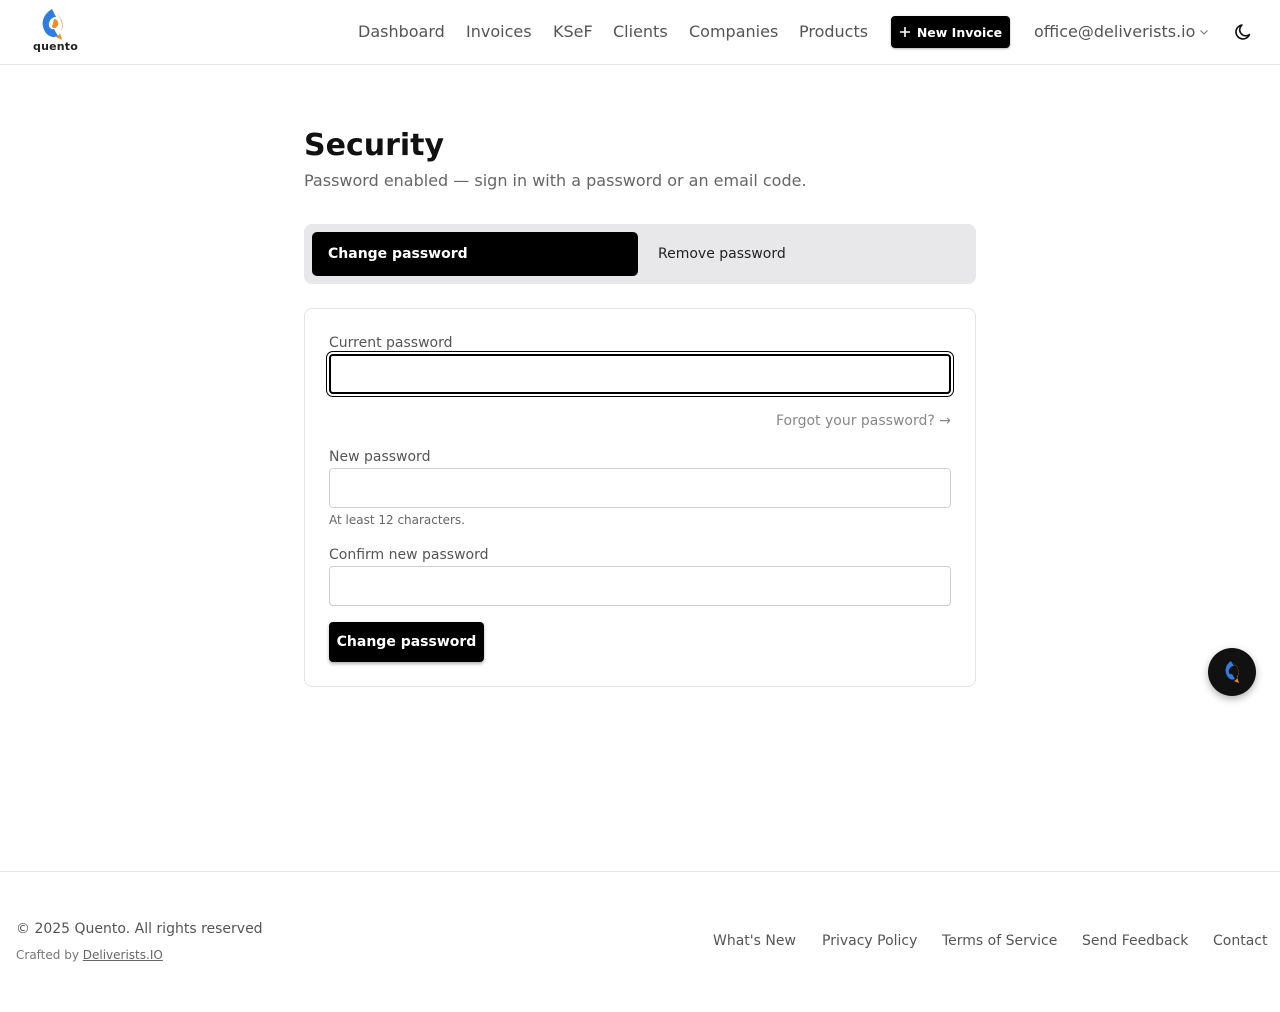 This screenshot has height=1012, width=1280. What do you see at coordinates (1240, 941) in the screenshot?
I see `footer-link-contact: Contact` at bounding box center [1240, 941].